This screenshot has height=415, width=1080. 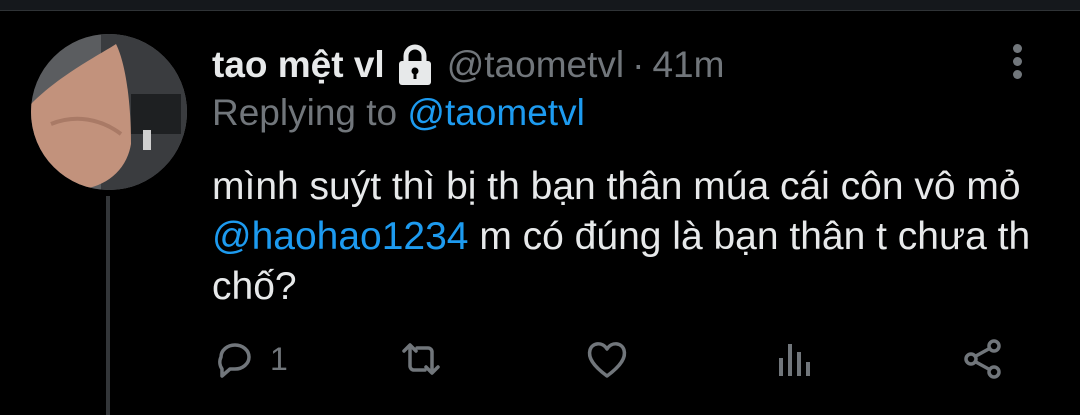 I want to click on avatar-image, so click(x=109, y=112).